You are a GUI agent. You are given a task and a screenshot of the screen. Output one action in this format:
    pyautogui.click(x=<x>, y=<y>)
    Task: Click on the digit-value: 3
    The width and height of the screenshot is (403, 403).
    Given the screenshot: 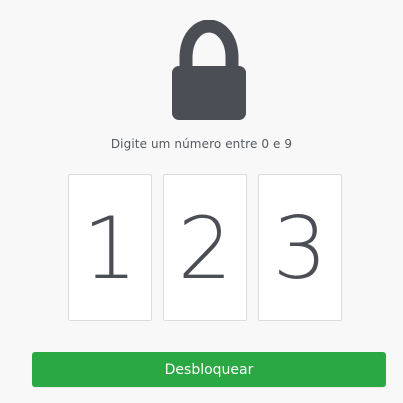 What is the action you would take?
    pyautogui.click(x=300, y=248)
    